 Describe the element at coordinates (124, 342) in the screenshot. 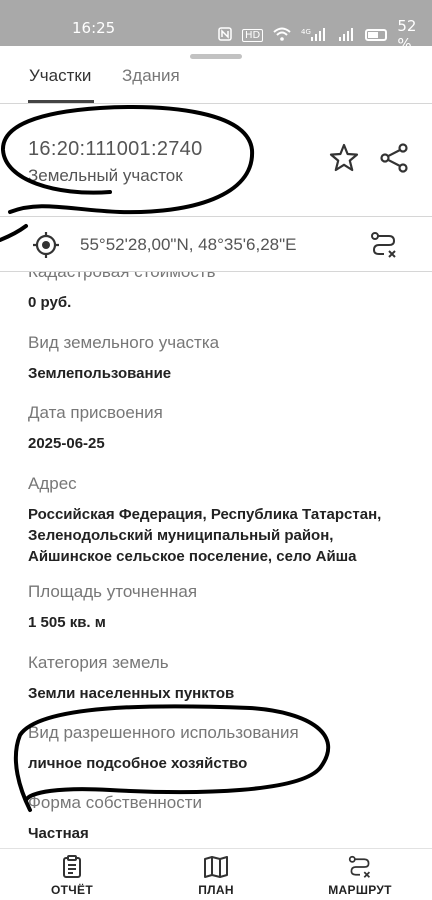

I see `field-label: Вид земельного участка` at that location.